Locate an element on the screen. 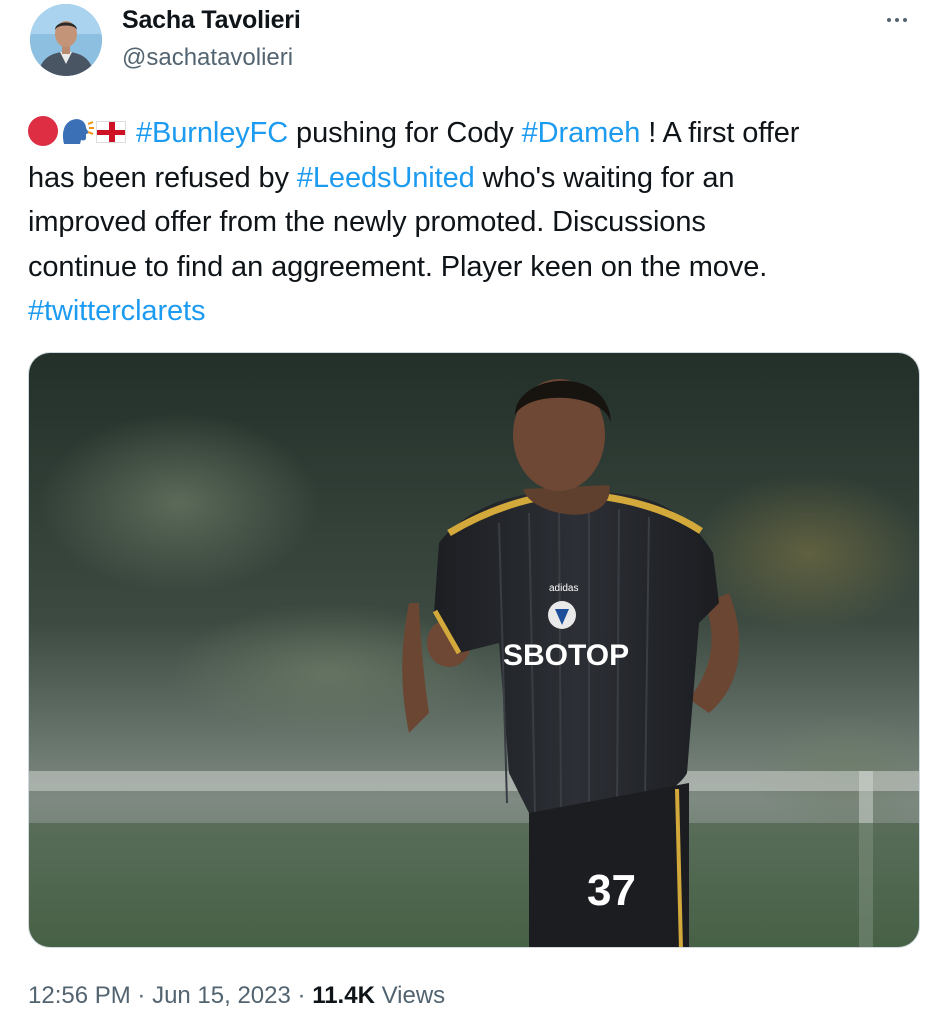  tweet-line-5: #twitterclarets is located at coordinates (473, 311).